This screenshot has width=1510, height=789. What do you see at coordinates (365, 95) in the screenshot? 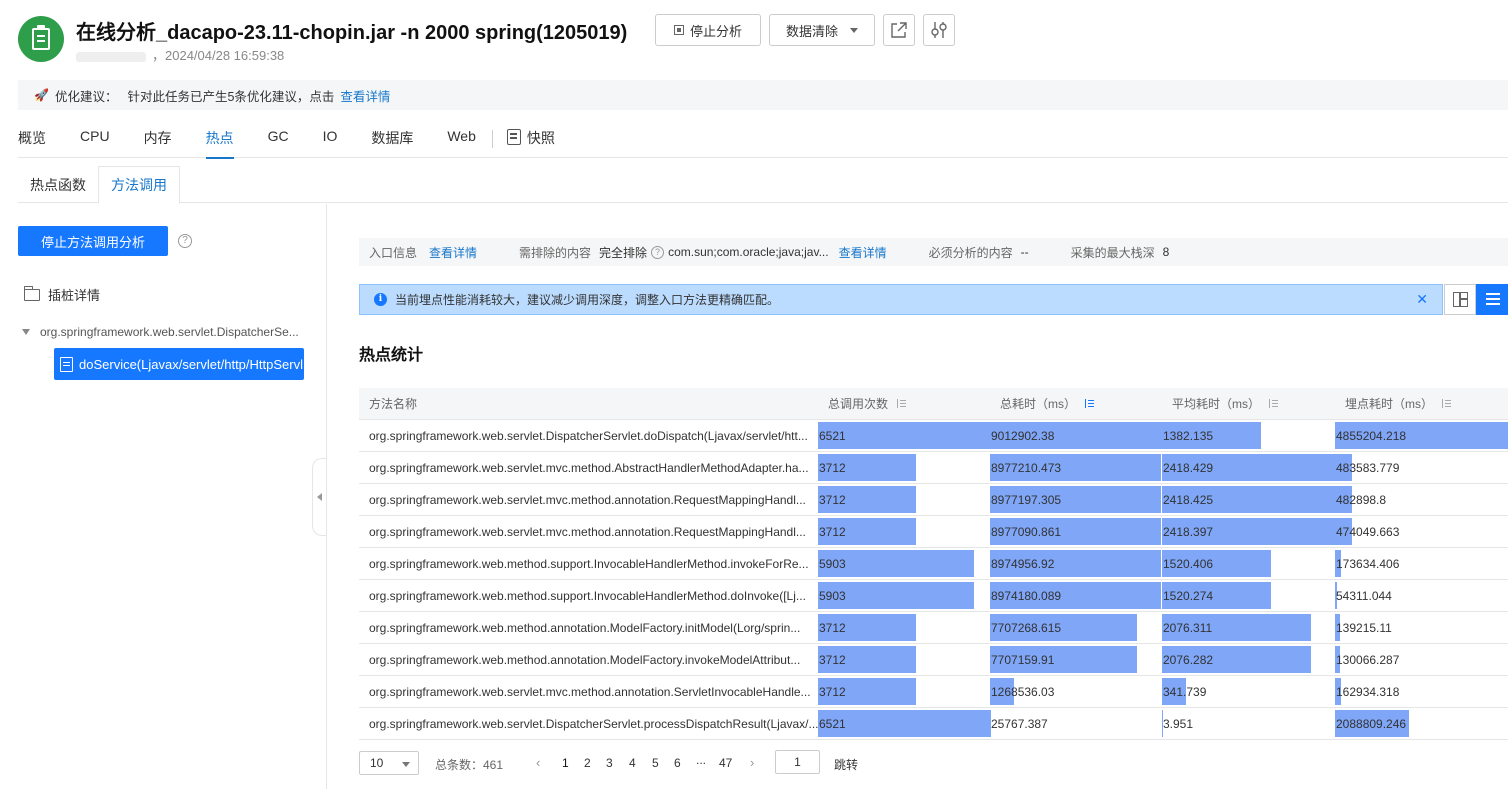
I see `suggestion-detail-link: 查看详情` at bounding box center [365, 95].